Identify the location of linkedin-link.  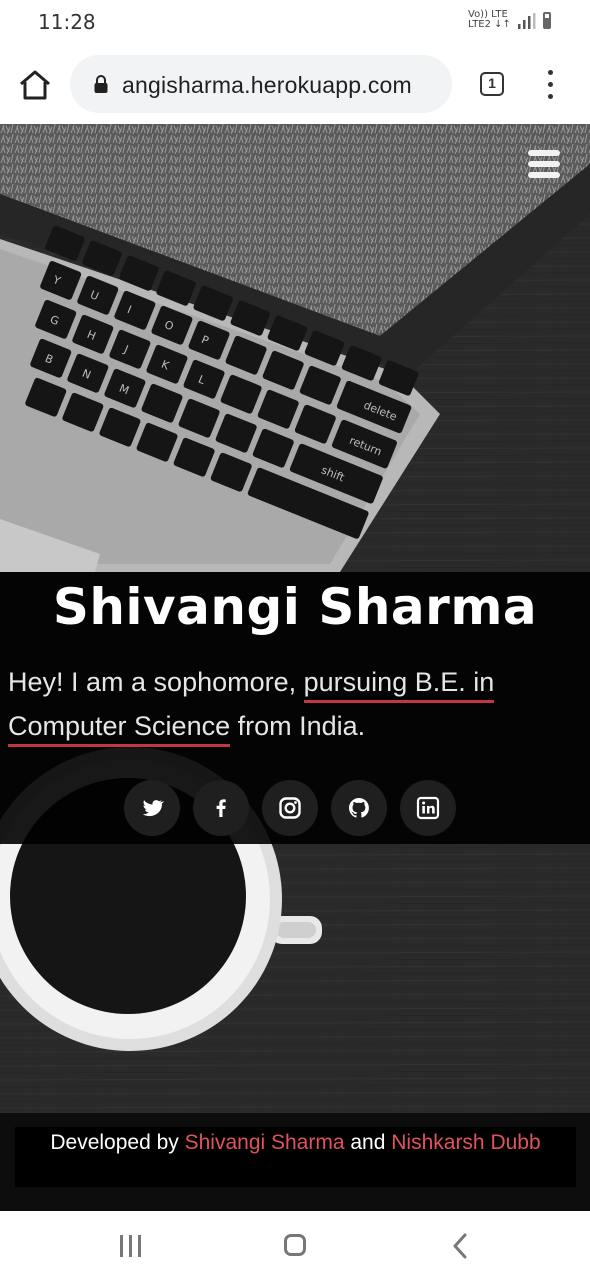
(428, 808).